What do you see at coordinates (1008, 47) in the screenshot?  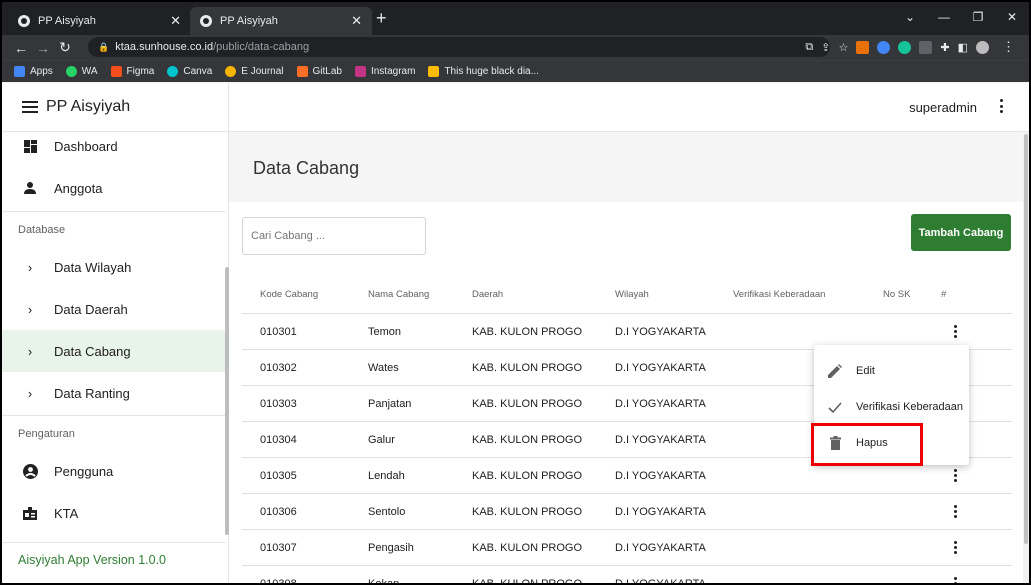 I see `browser-menu-icon: ⋮` at bounding box center [1008, 47].